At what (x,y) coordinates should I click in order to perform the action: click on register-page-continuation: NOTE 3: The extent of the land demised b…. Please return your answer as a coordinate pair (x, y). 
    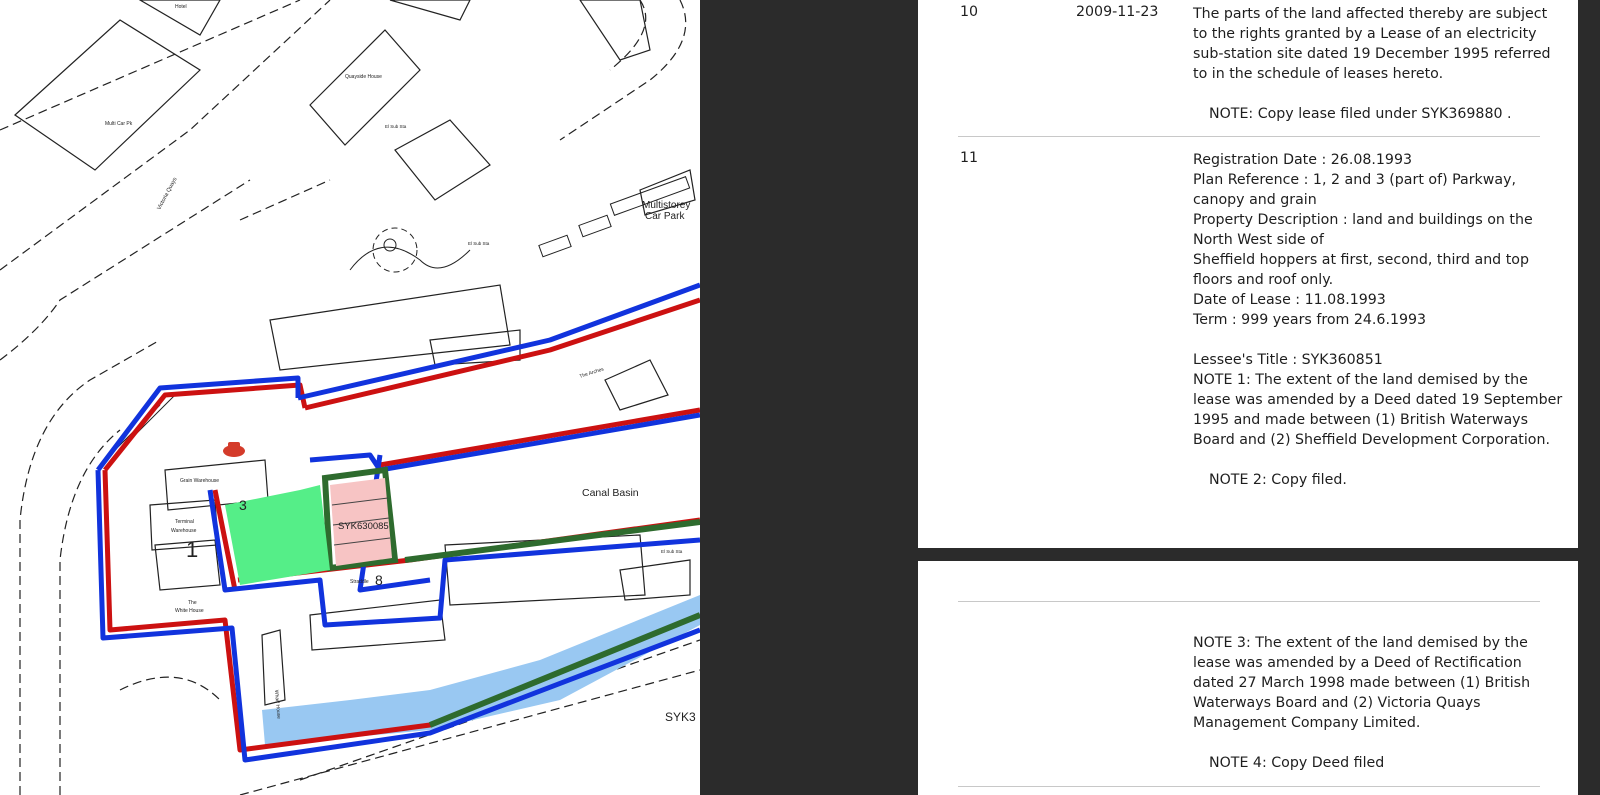
    Looking at the image, I should click on (1248, 678).